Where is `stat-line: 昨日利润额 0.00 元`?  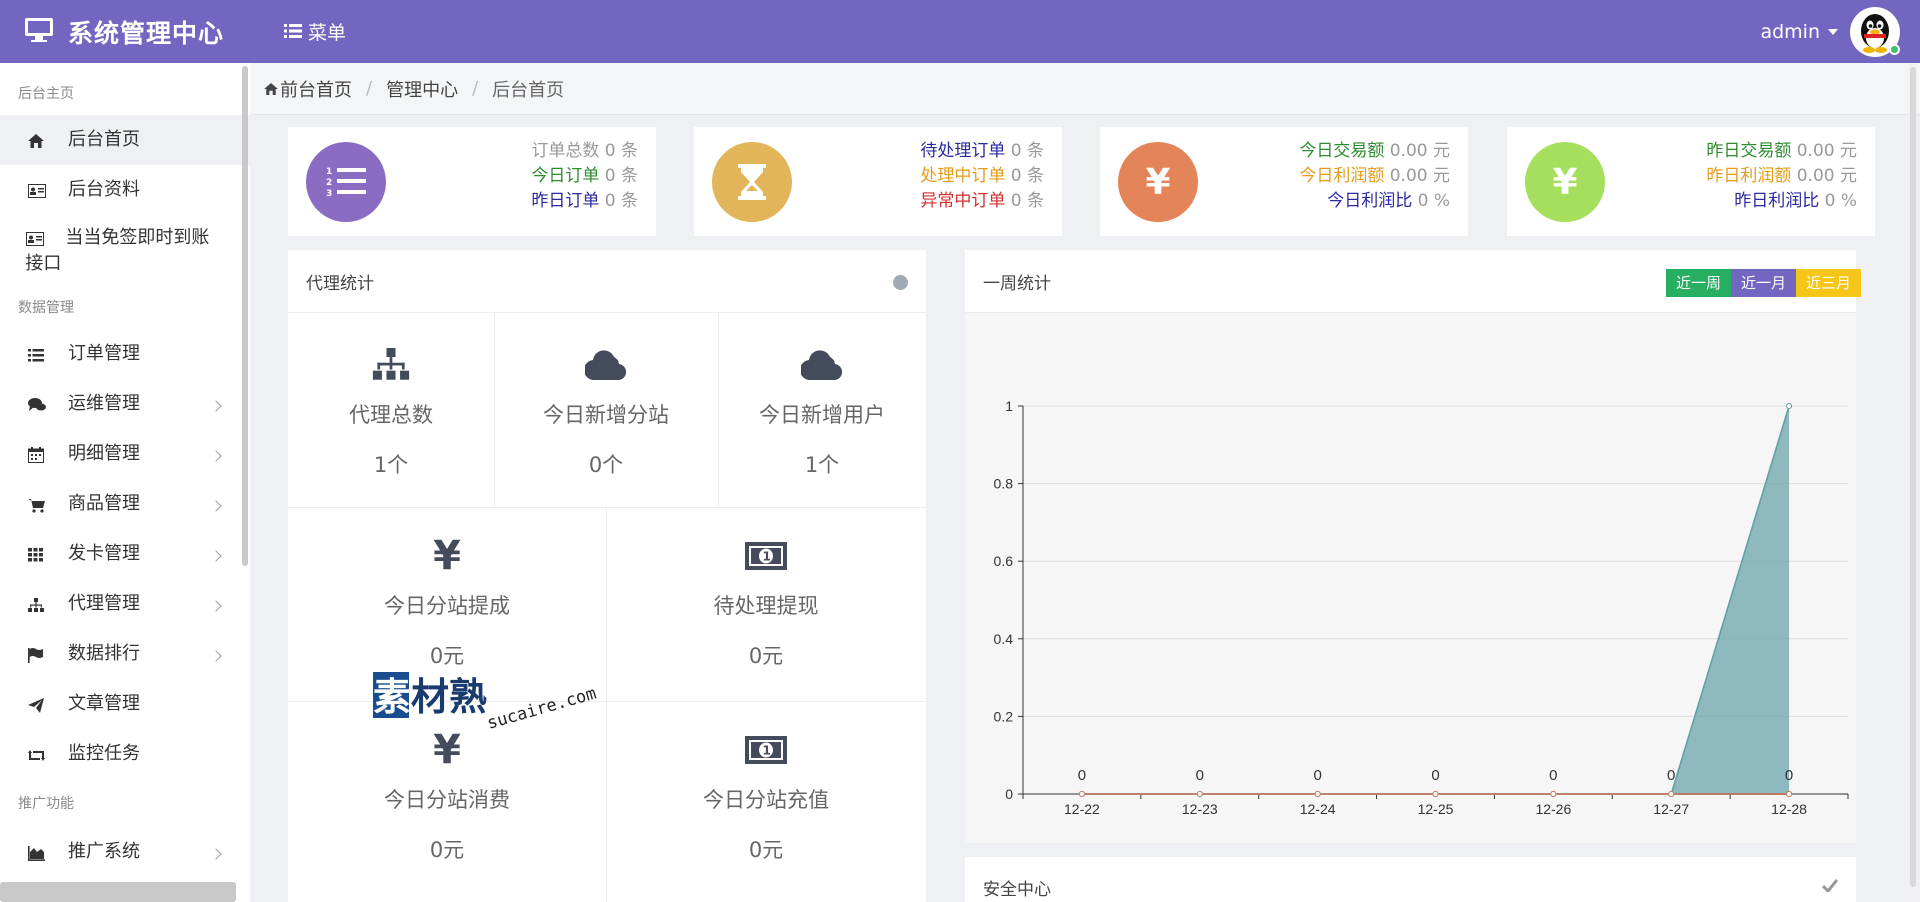 stat-line: 昨日利润额 0.00 元 is located at coordinates (1781, 176).